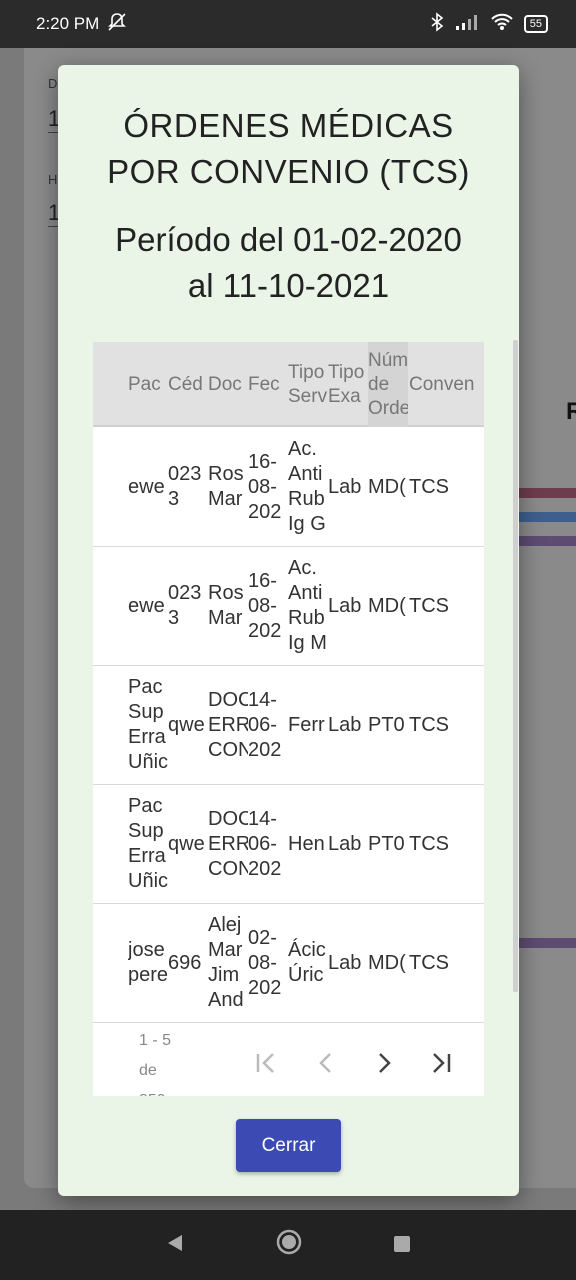  Describe the element at coordinates (571, 411) in the screenshot. I see `background-side-letter: R` at that location.